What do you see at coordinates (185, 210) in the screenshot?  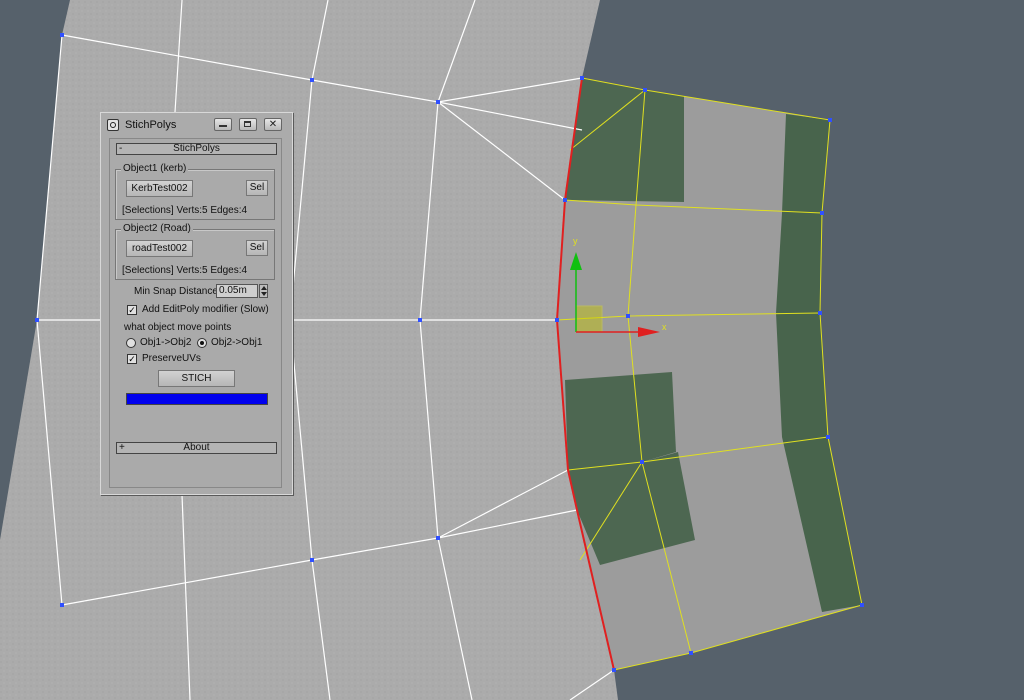 I see `object1-selection-info: [Selections] Verts:5 Edges:4` at bounding box center [185, 210].